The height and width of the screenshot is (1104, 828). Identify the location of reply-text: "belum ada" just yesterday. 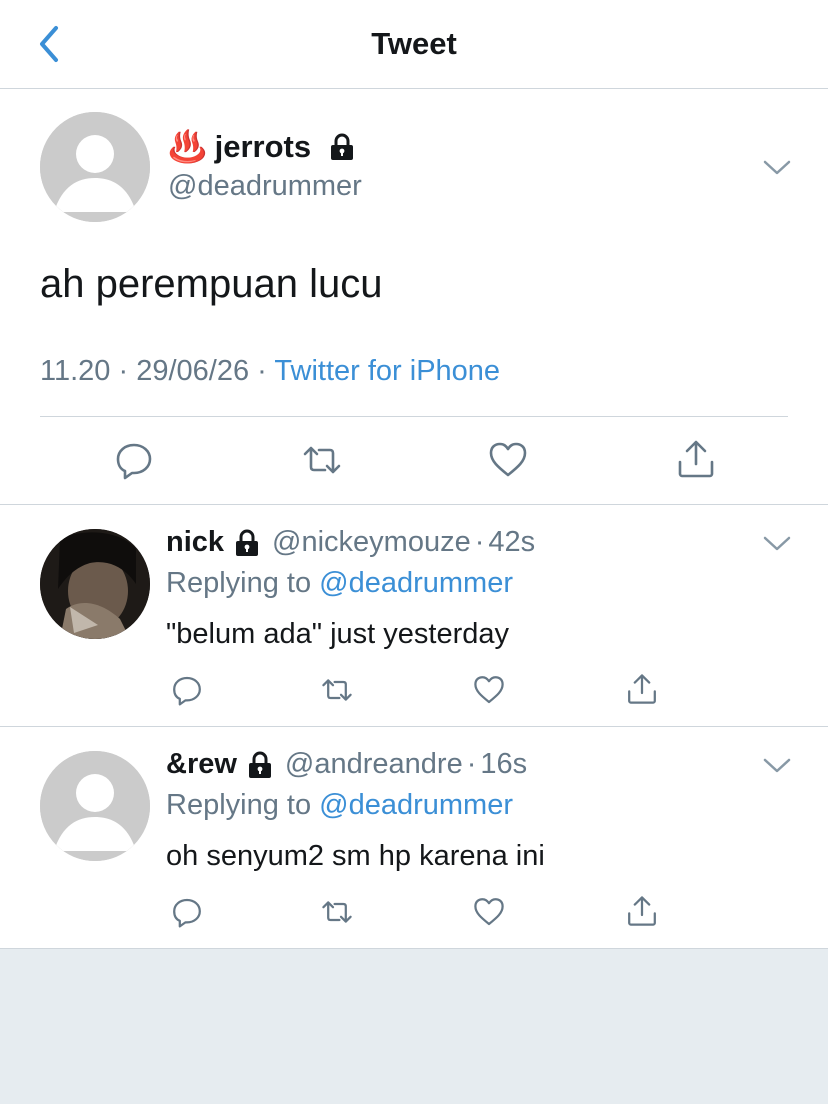
(337, 634).